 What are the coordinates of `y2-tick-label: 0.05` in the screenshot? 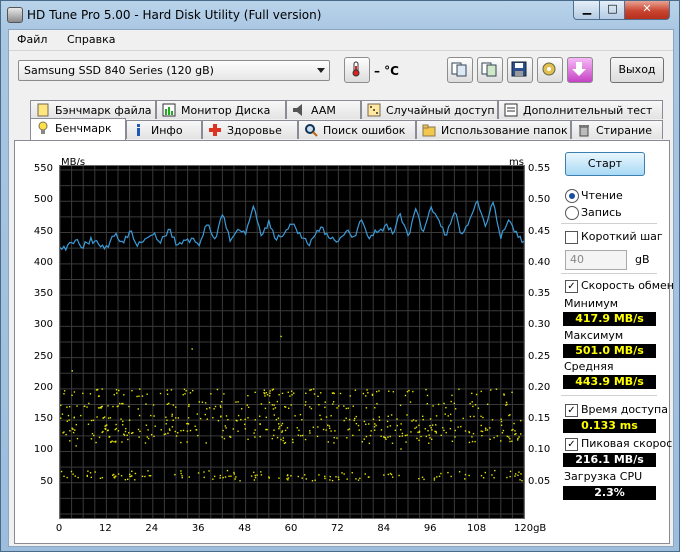 It's located at (539, 481).